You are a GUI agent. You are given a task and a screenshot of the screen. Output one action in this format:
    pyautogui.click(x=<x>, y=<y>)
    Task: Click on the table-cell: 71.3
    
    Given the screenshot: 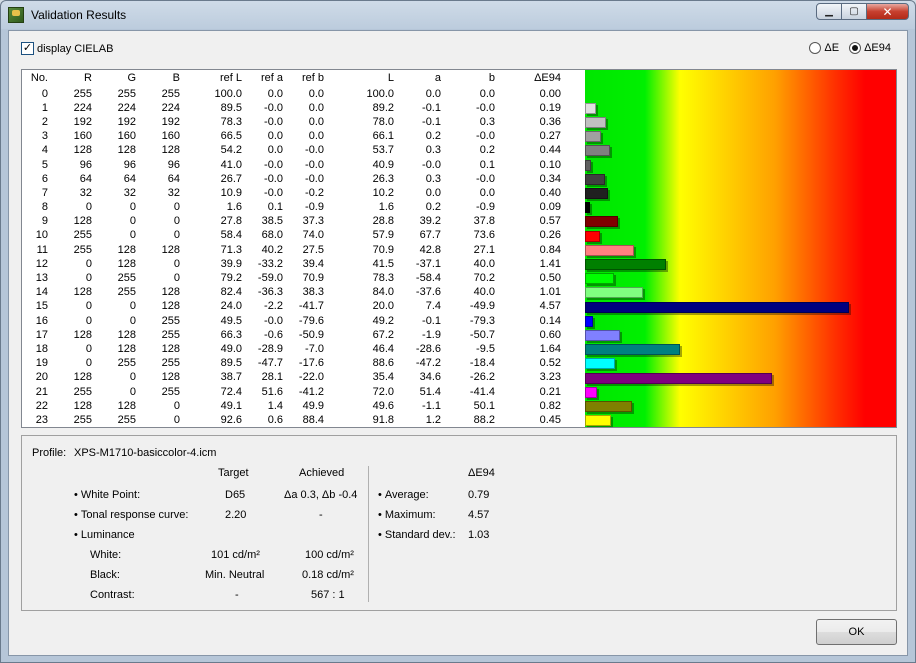 What is the action you would take?
    pyautogui.click(x=231, y=249)
    